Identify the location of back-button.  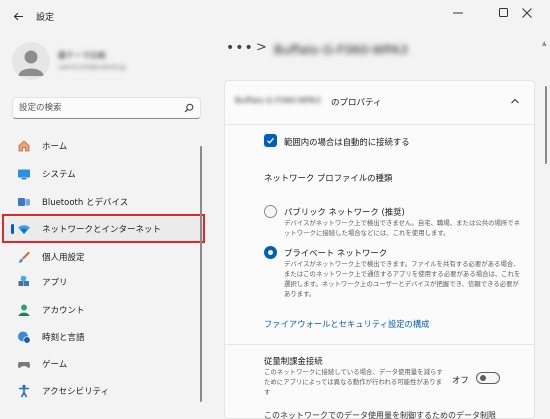
(18, 16).